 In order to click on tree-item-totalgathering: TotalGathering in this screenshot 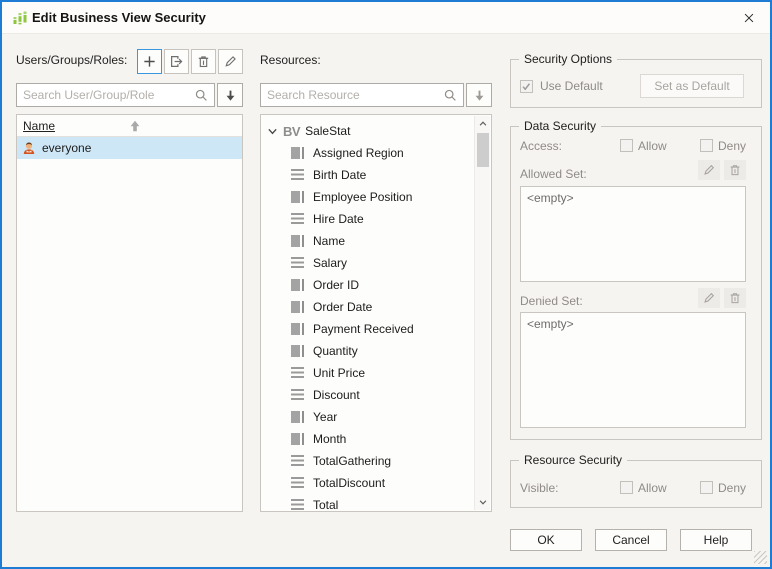, I will do `click(367, 461)`.